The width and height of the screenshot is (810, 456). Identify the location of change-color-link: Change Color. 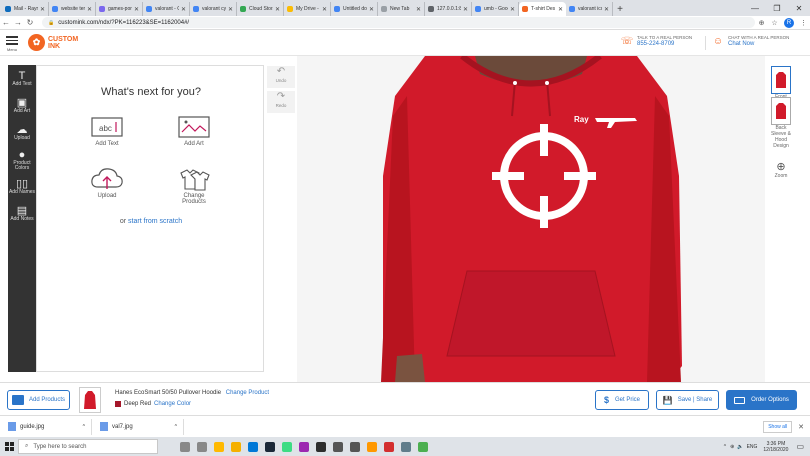
(172, 404).